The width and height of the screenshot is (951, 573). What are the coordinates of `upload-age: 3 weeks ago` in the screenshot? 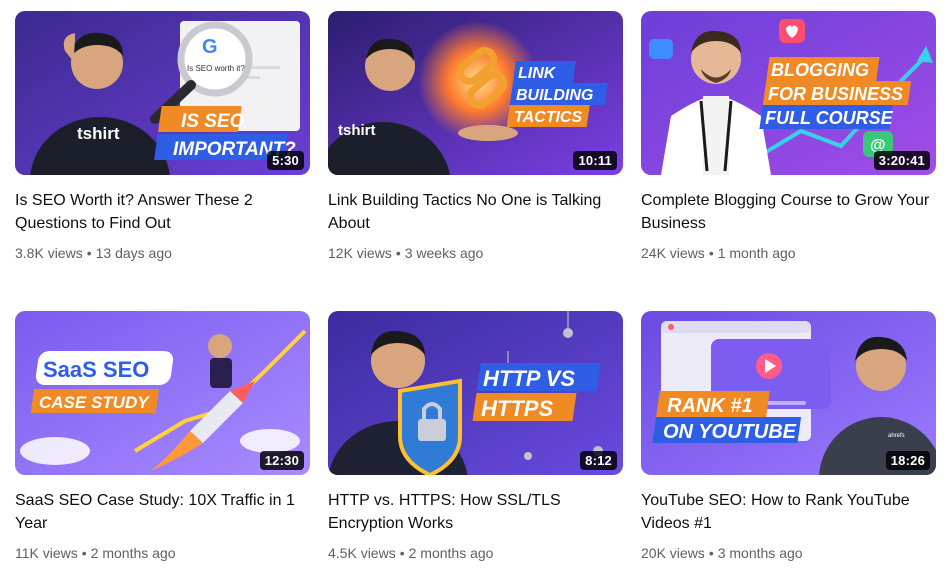 It's located at (444, 253).